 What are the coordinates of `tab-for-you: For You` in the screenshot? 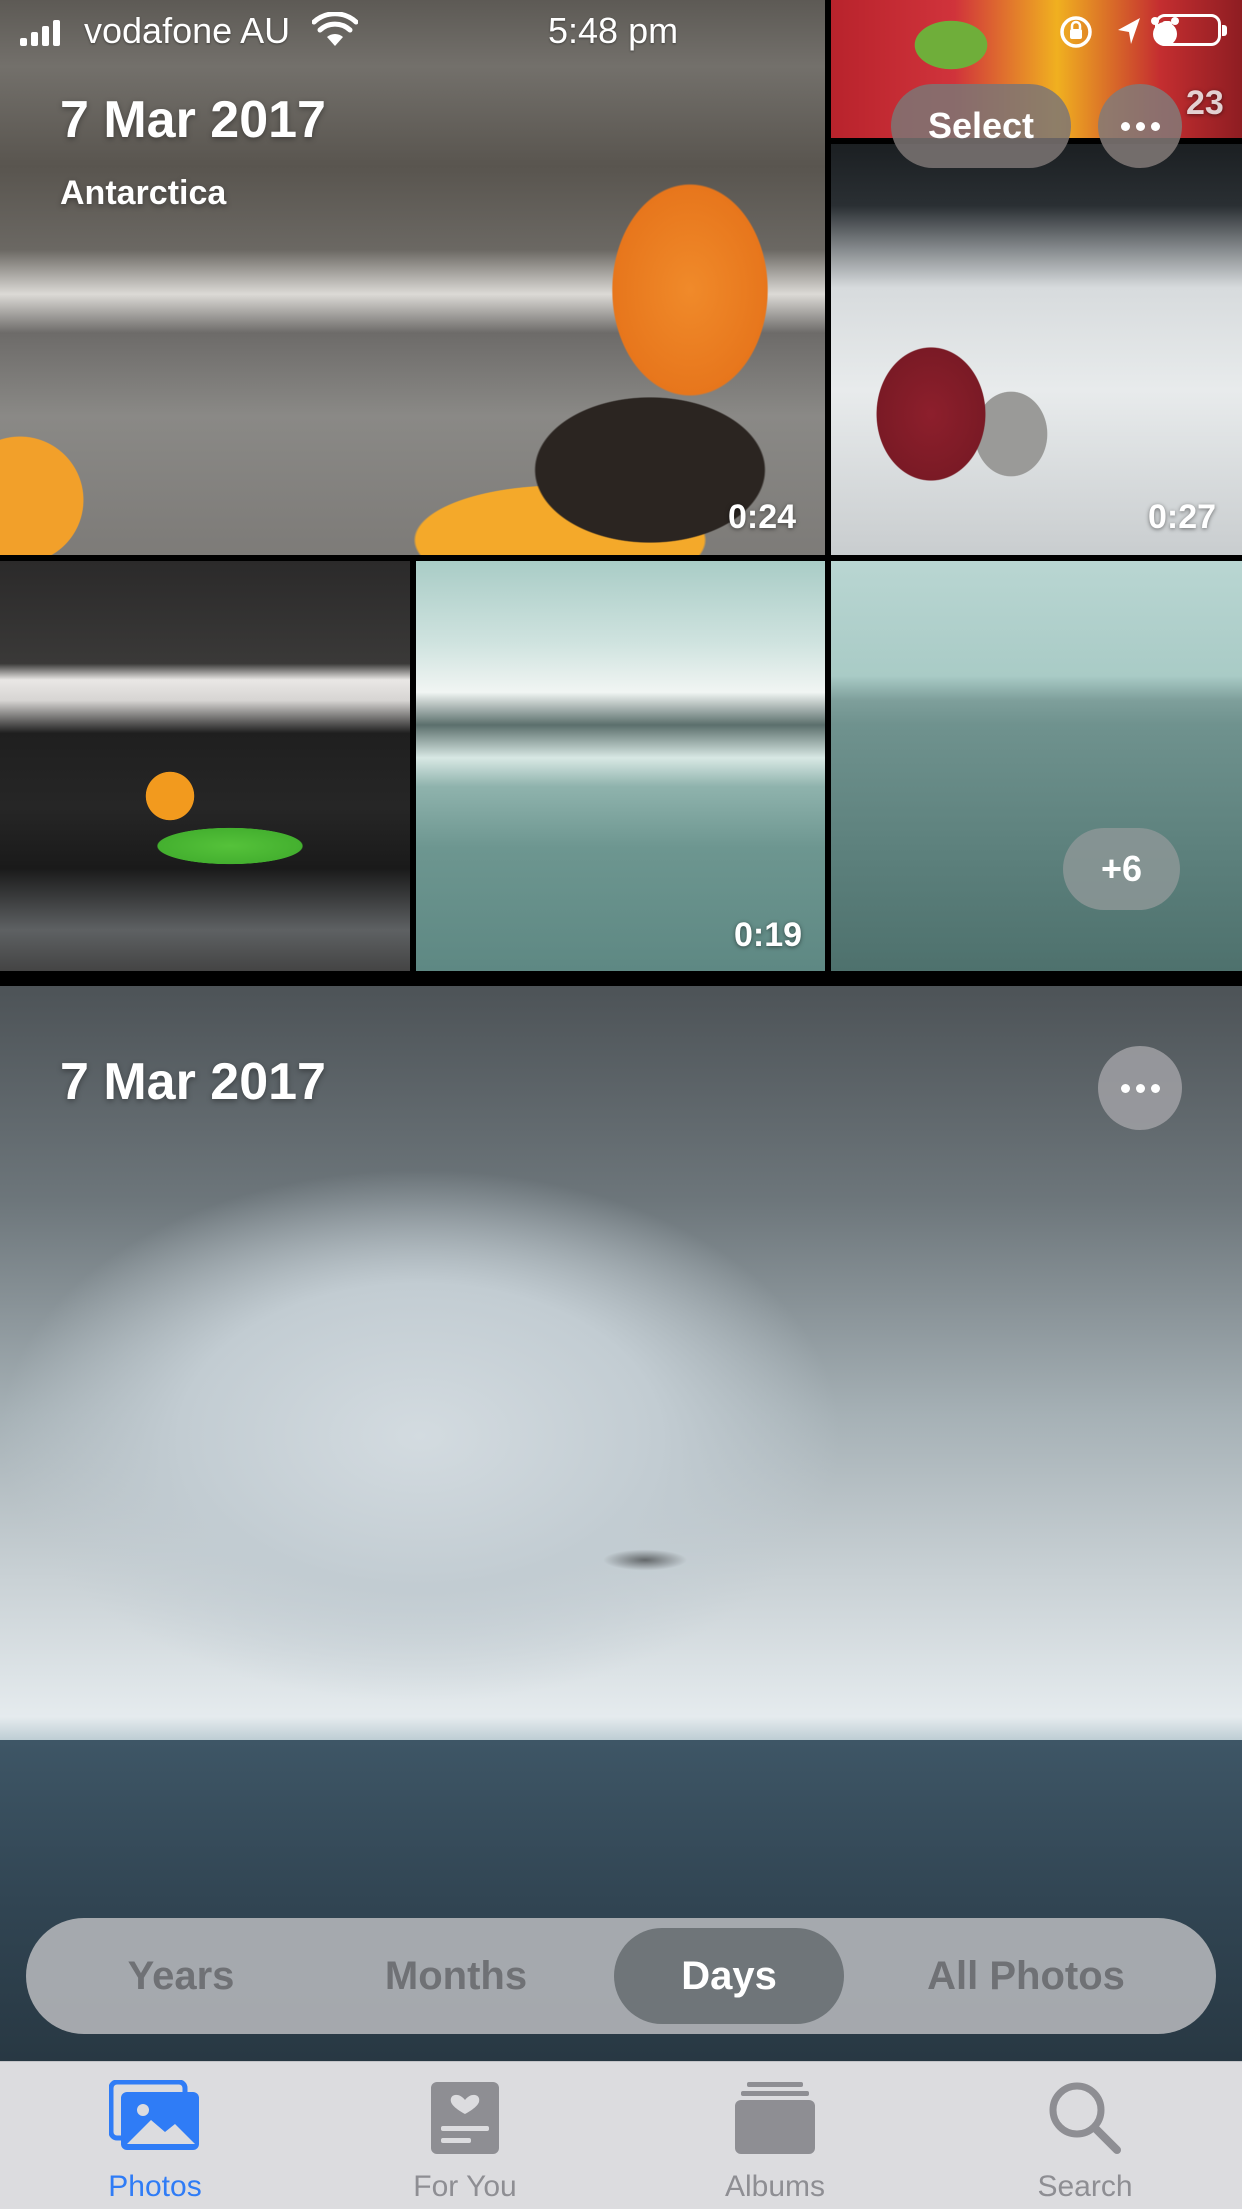 It's located at (465, 2135).